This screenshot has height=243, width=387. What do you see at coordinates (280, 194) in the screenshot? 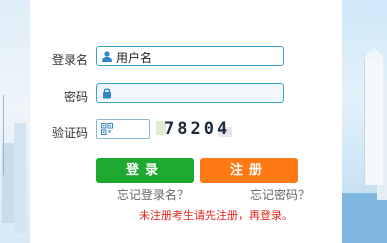
I see `forgot-password-link: 忘记密码？` at bounding box center [280, 194].